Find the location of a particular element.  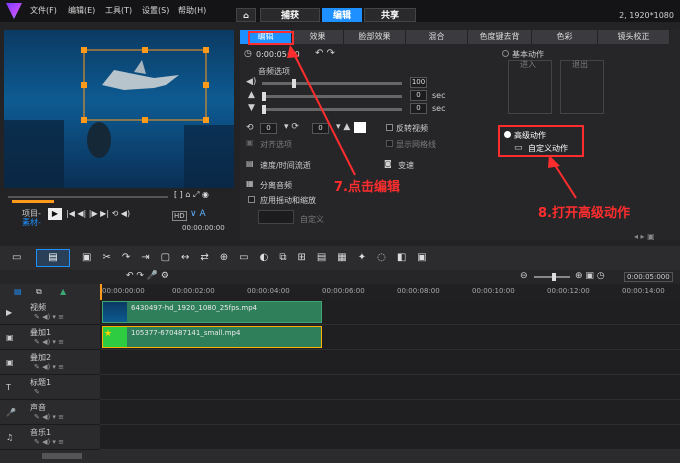

duration-value: 0:00:05:00 is located at coordinates (278, 54).